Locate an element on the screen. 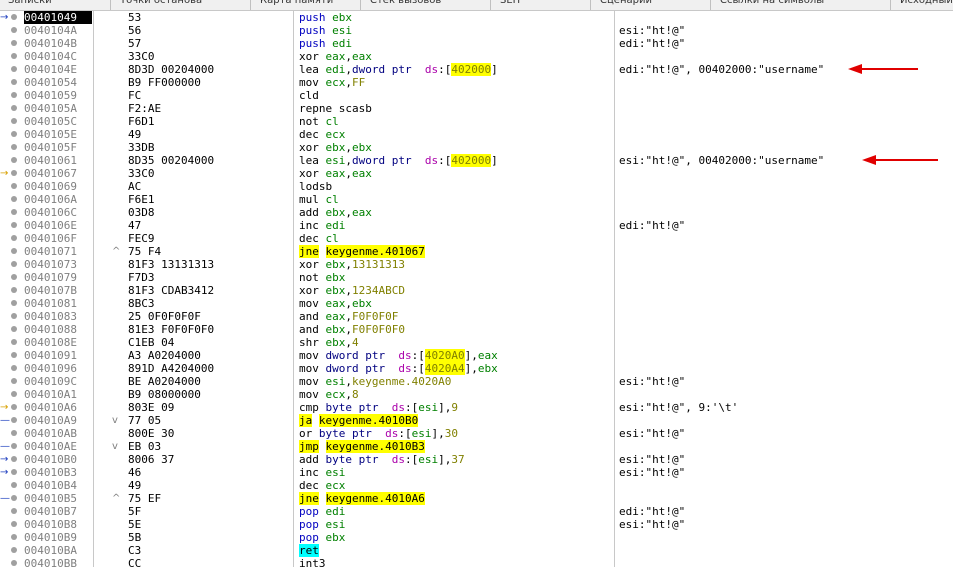  instruction: mov dword ptr ds:[4020A0],eax is located at coordinates (398, 355).